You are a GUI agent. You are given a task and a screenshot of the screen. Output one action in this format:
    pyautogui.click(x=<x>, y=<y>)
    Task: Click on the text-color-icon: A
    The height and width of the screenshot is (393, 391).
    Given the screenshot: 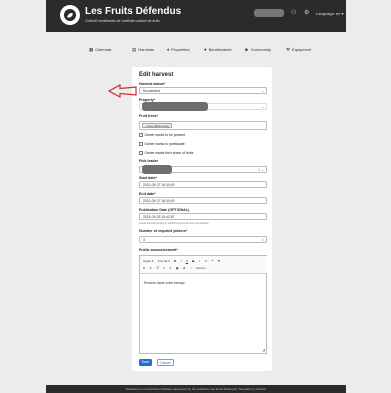 What is the action you would take?
    pyautogui.click(x=170, y=268)
    